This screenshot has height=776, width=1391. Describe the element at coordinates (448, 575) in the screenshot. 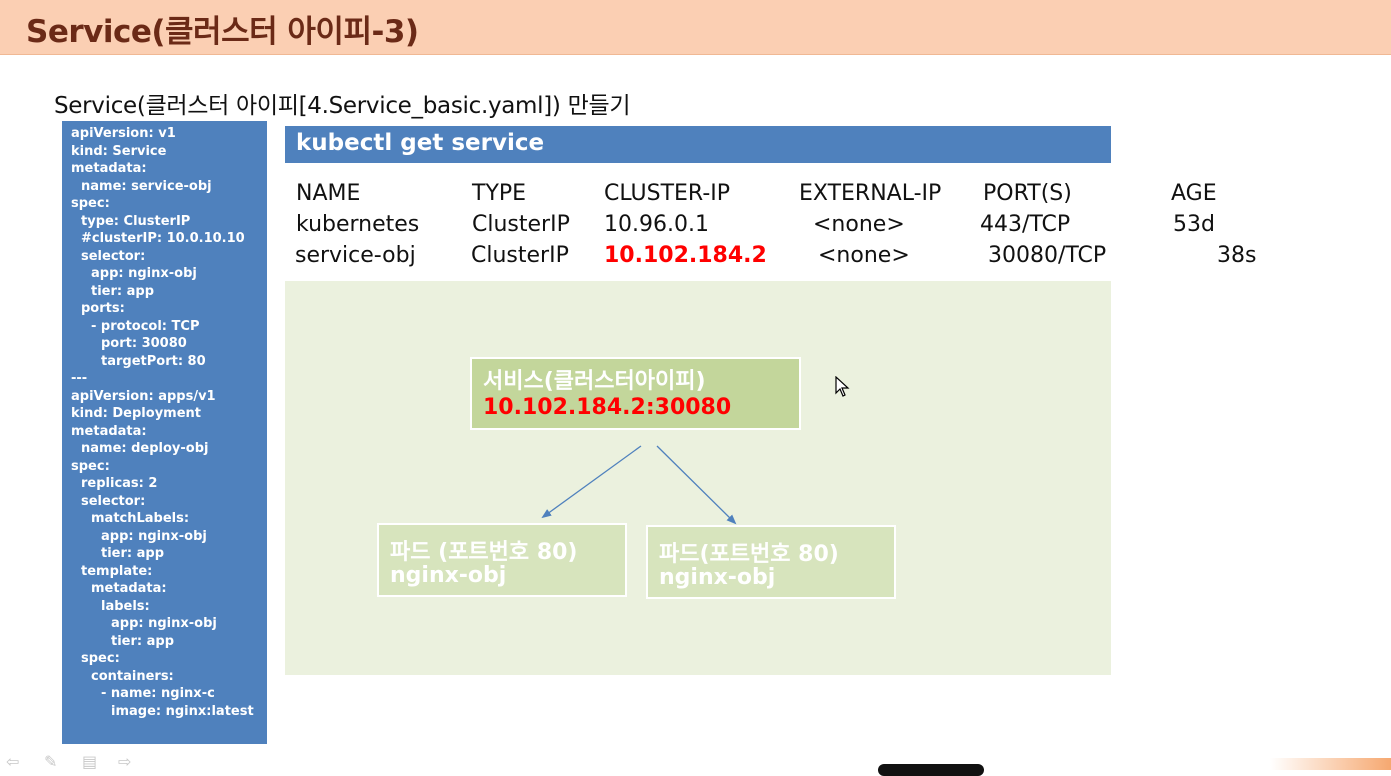

I see `pod-box-1-name: nginx-obj` at that location.